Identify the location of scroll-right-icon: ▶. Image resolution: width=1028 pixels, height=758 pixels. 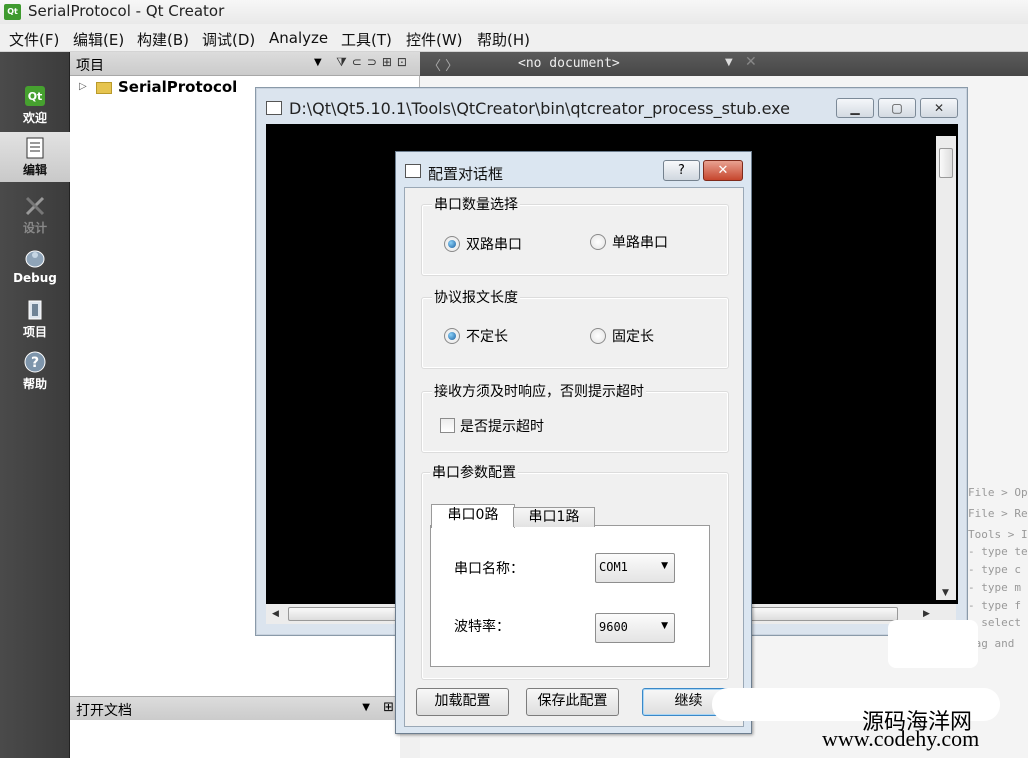
(926, 614).